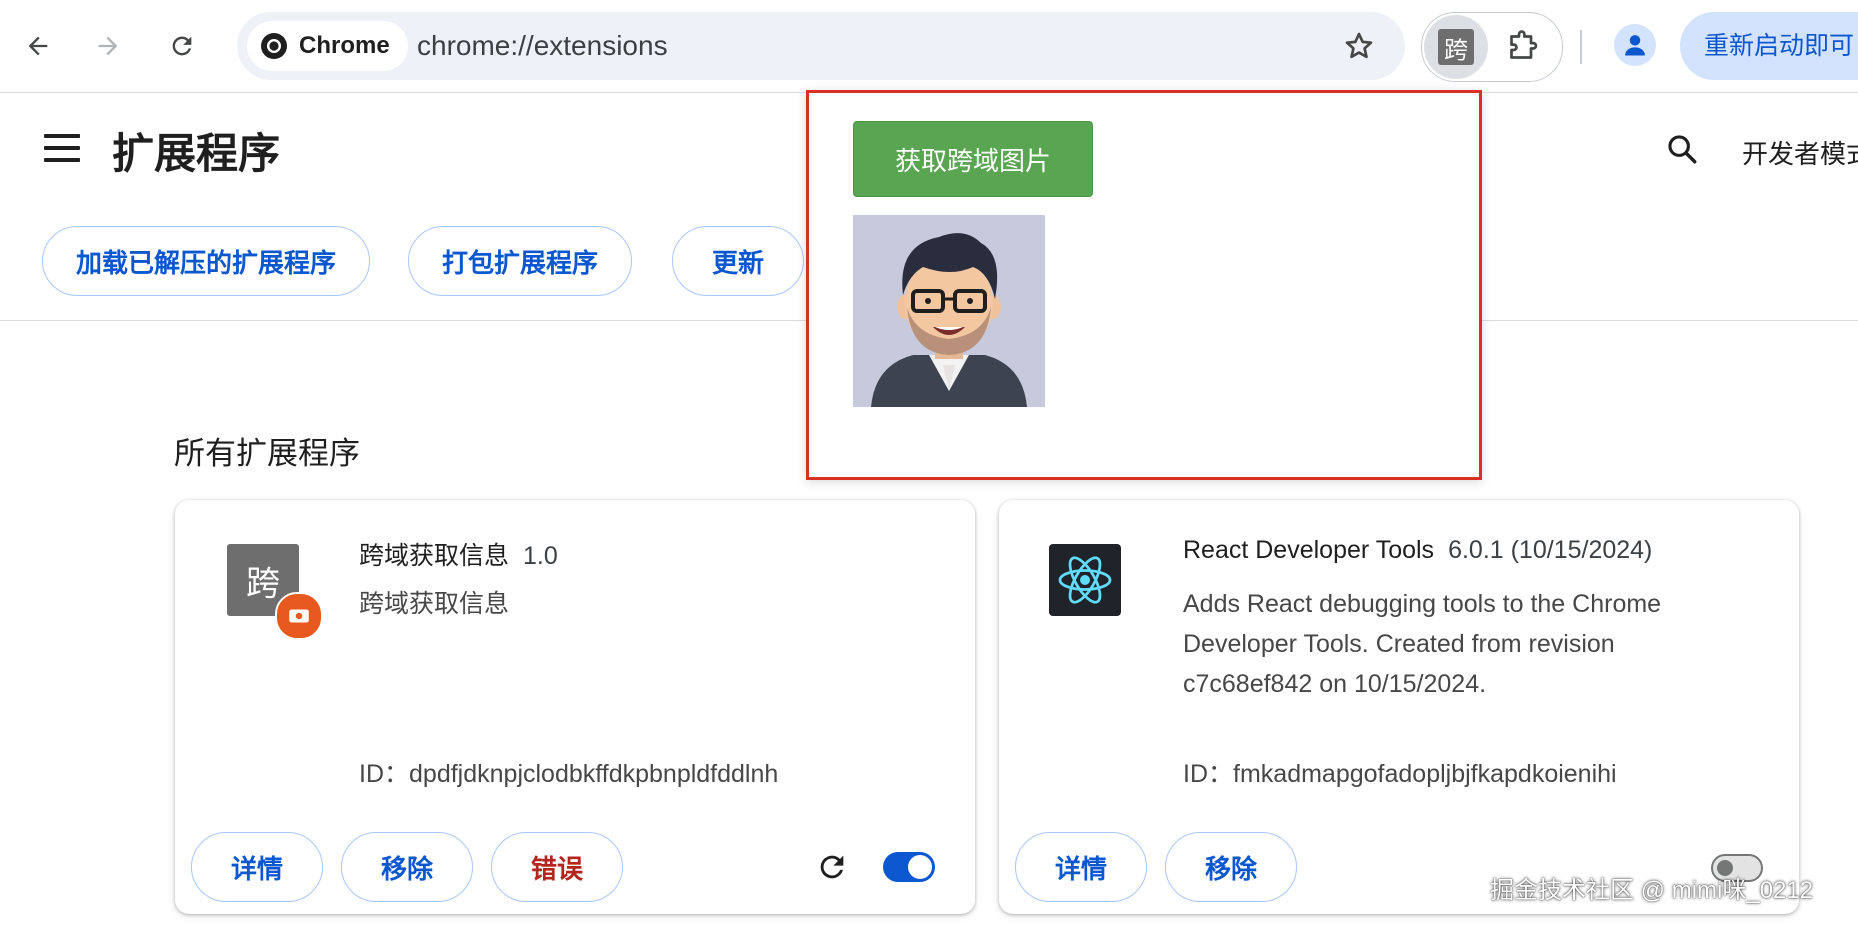 The height and width of the screenshot is (928, 1858). Describe the element at coordinates (1425, 774) in the screenshot. I see `extension-id: fmkadmapgofadopljbjfkapdkoienihi` at that location.